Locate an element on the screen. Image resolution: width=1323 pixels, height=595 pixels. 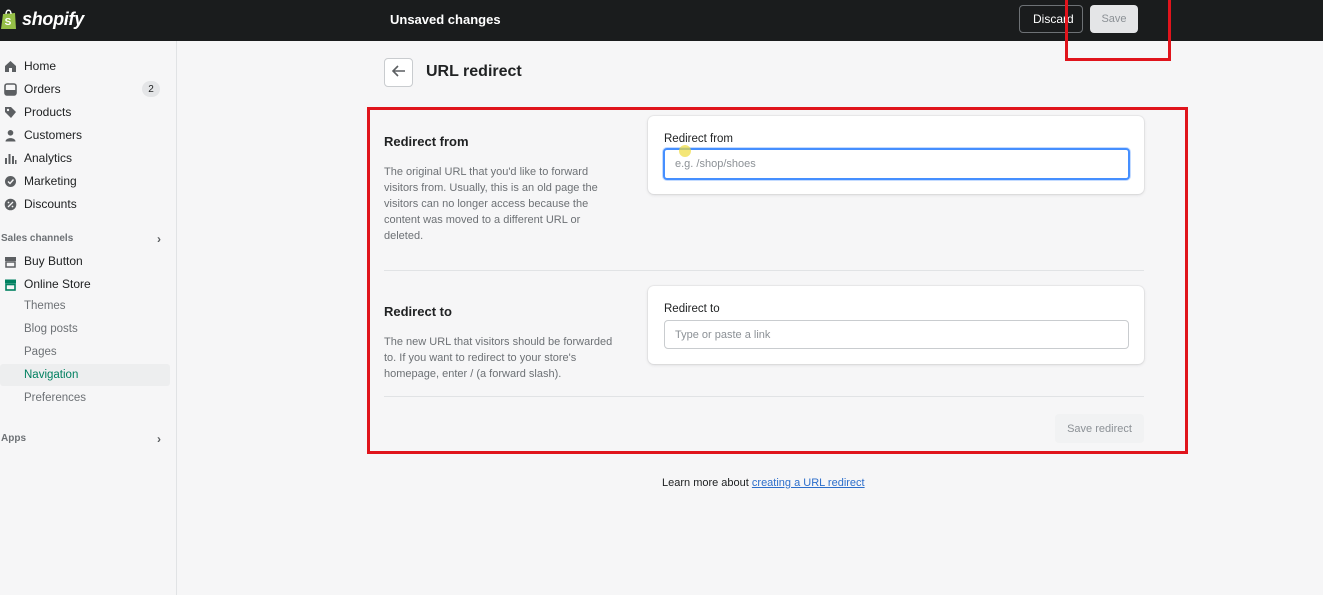
apps-heading: Apps › is located at coordinates (81, 439).